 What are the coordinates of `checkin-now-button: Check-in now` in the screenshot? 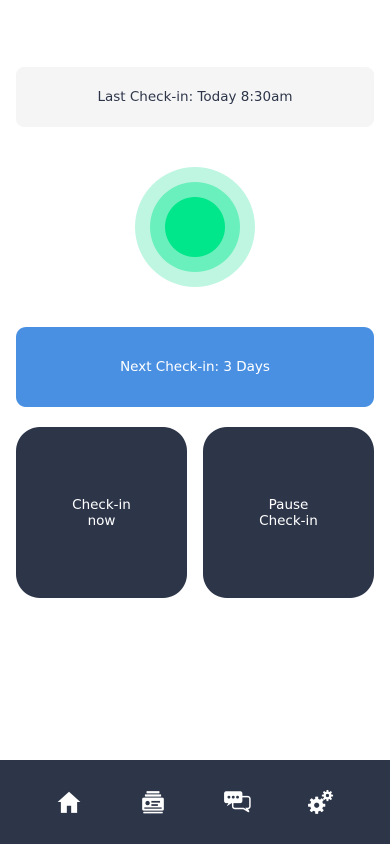 It's located at (101, 512).